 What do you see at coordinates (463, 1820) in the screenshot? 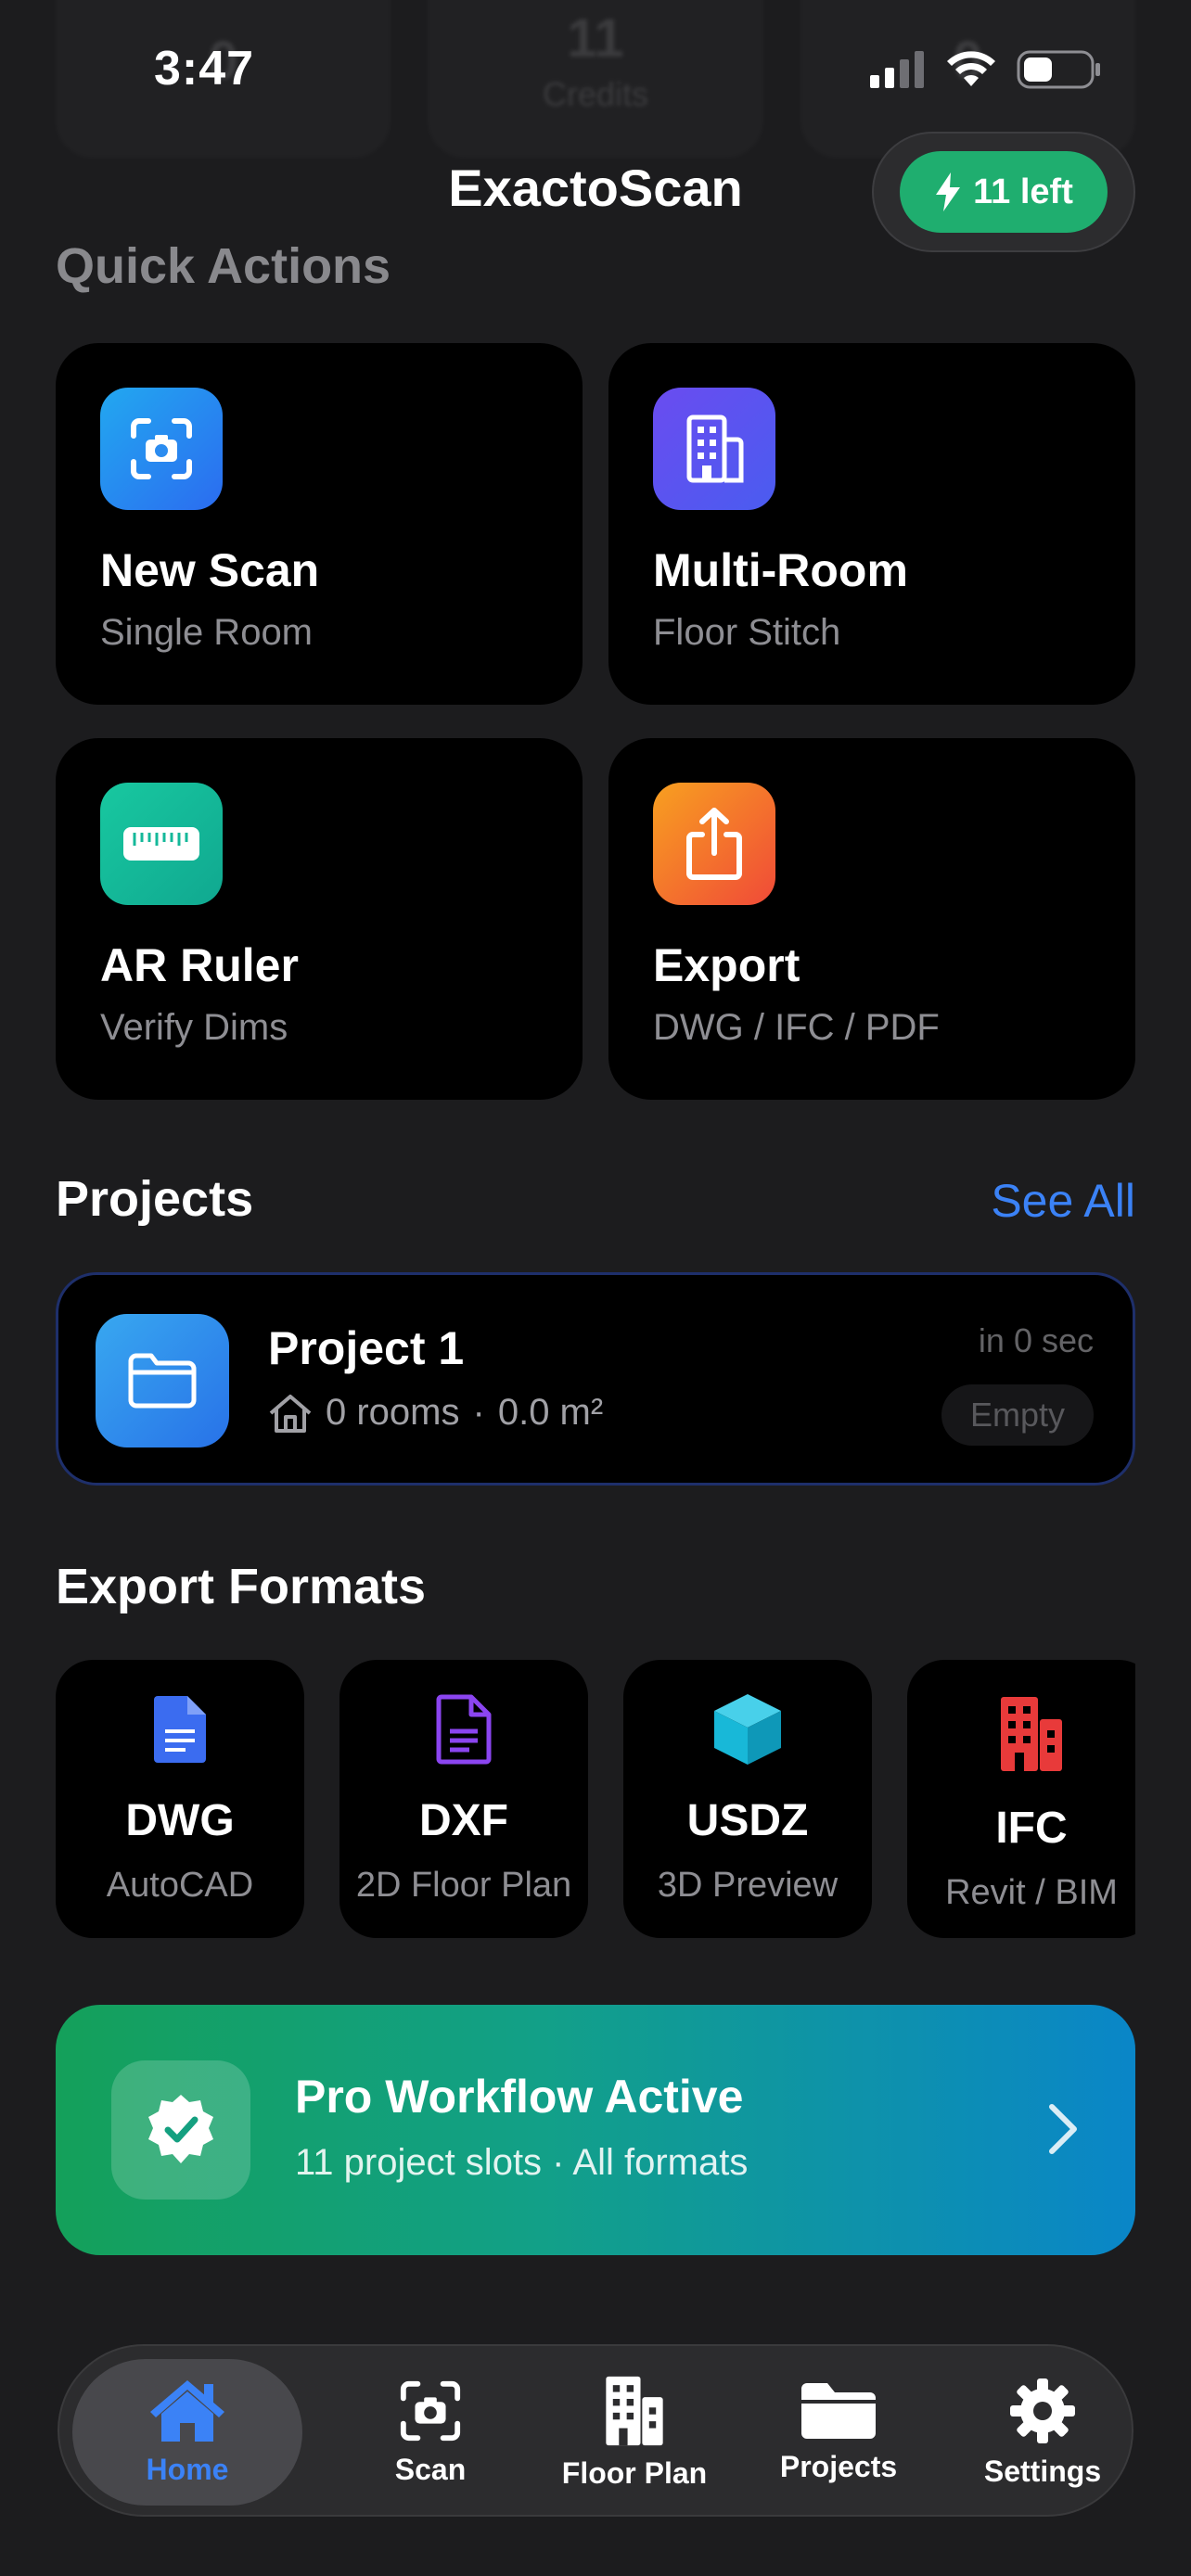
I see `format-name: DXF` at bounding box center [463, 1820].